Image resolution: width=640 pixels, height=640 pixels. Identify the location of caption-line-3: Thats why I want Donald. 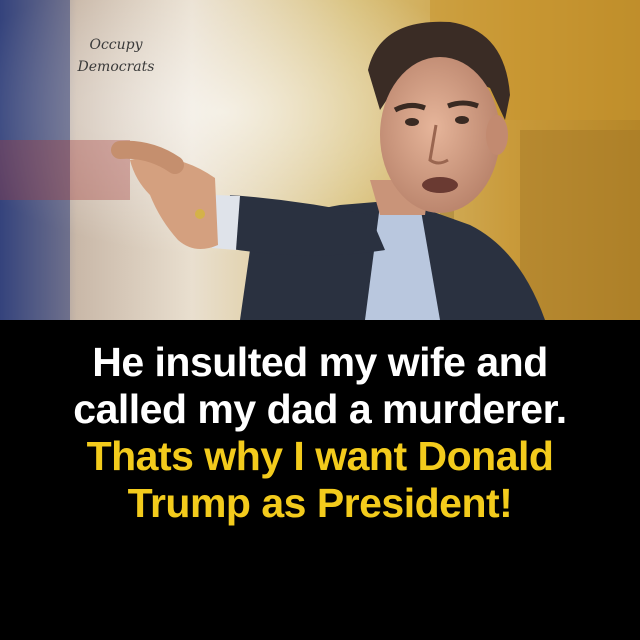
(320, 456).